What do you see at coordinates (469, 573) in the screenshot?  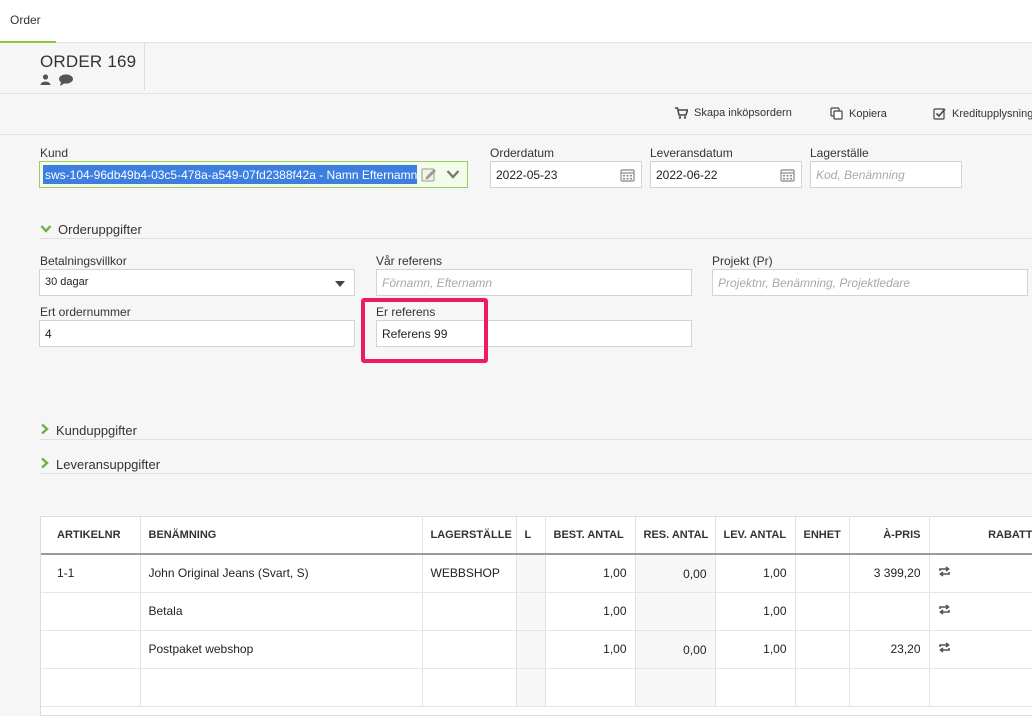 I see `cell-lagerstalle: WEBBSHOP` at bounding box center [469, 573].